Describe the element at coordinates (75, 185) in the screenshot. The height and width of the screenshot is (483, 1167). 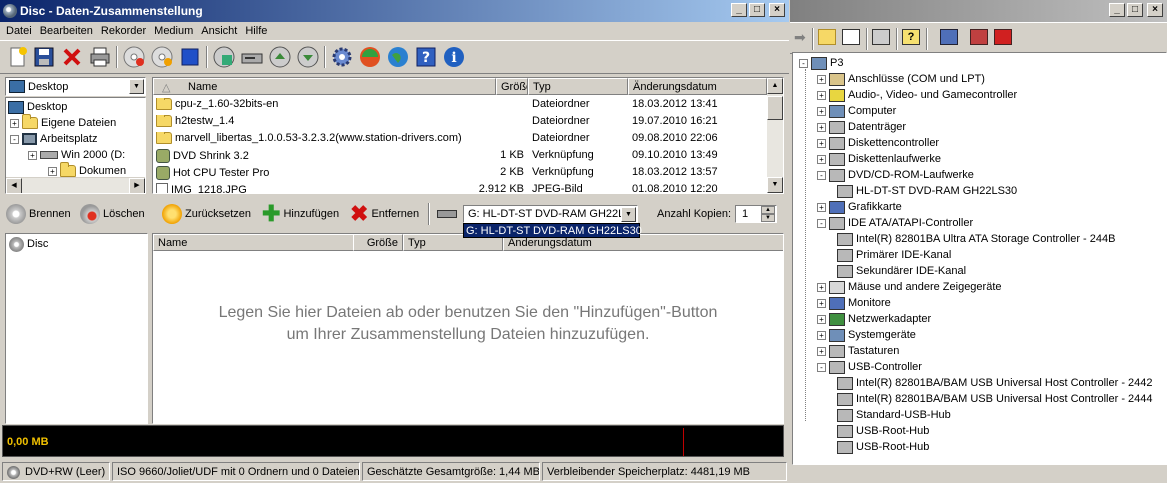
I see `horizontal-scrollbar: ◀ ▶` at that location.